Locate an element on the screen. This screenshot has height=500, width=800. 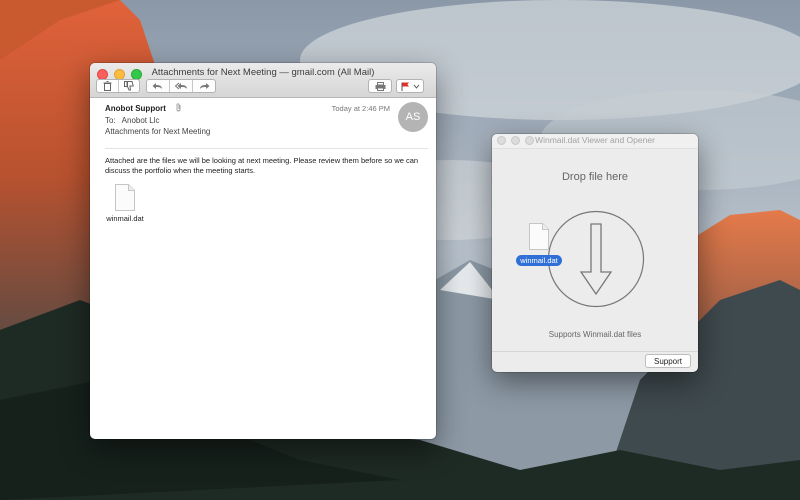
reply-icon is located at coordinates (157, 86).